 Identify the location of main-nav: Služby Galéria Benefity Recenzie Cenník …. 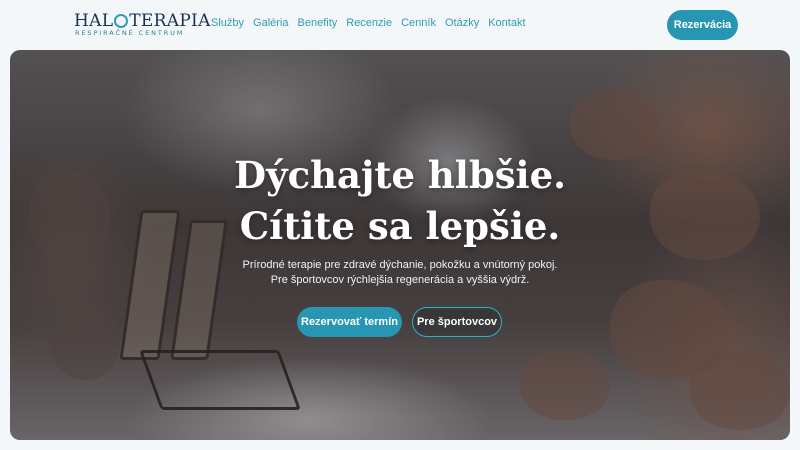
(368, 23).